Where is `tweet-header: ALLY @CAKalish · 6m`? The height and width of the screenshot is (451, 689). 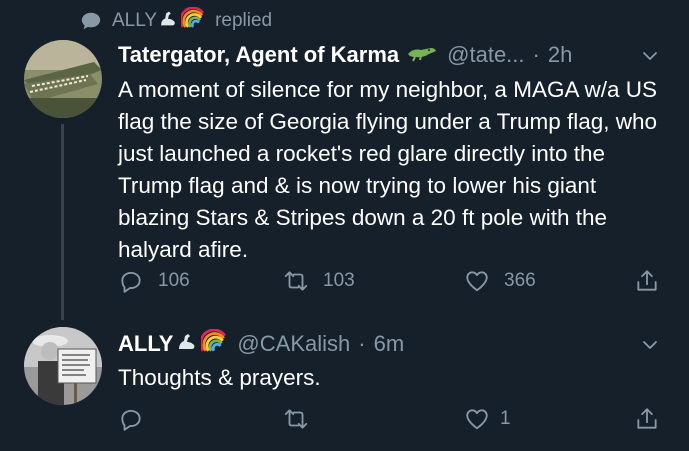
tweet-header: ALLY @CAKalish · 6m is located at coordinates (261, 343).